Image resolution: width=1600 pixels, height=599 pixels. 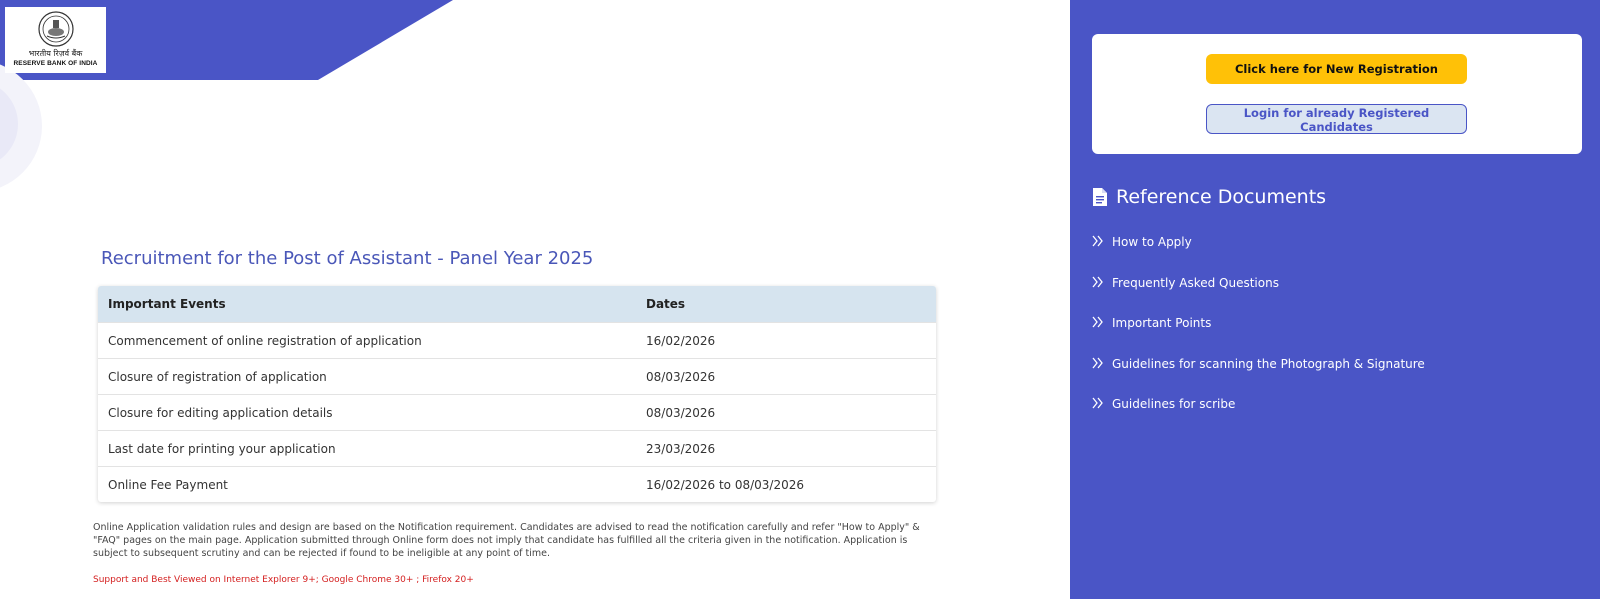 I want to click on date-cell: 23/03/2026, so click(x=786, y=448).